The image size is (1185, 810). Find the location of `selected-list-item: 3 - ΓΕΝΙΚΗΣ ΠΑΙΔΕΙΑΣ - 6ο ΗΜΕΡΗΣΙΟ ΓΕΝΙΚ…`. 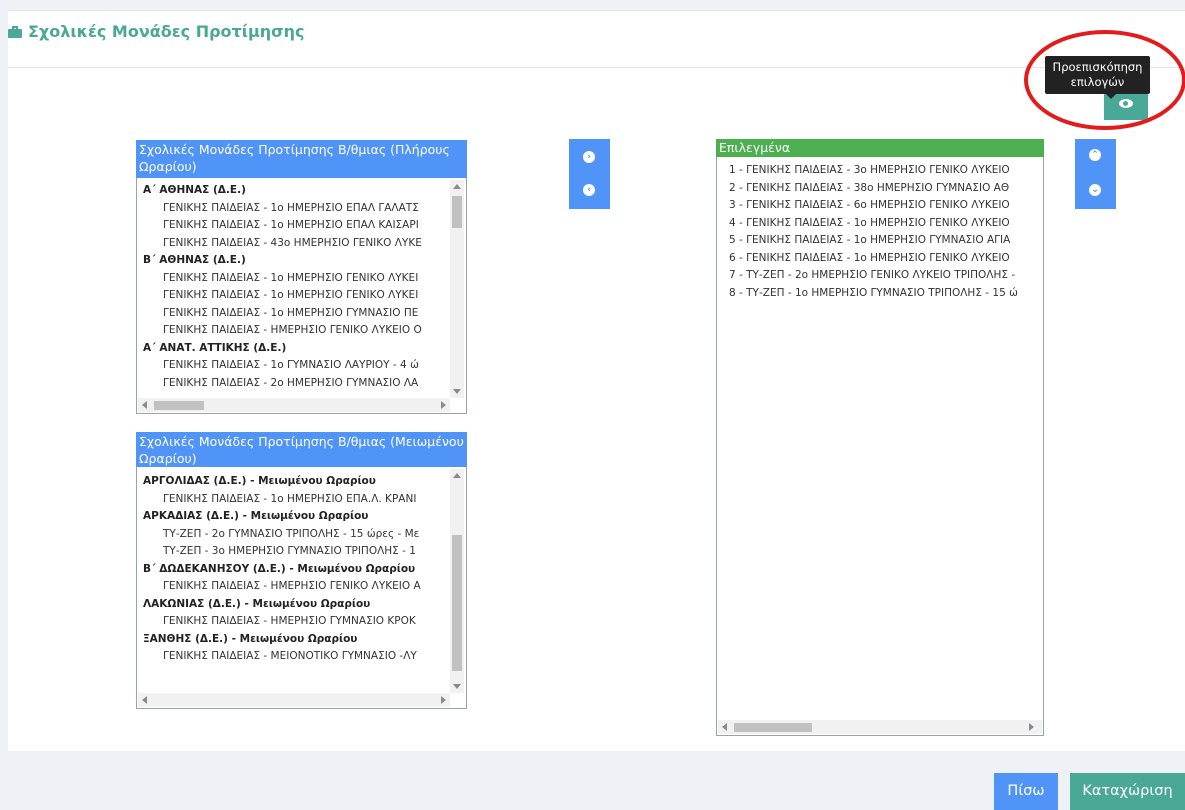

selected-list-item: 3 - ΓΕΝΙΚΗΣ ΠΑΙΔΕΙΑΣ - 6ο ΗΜΕΡΗΣΙΟ ΓΕΝΙΚ… is located at coordinates (880, 206).